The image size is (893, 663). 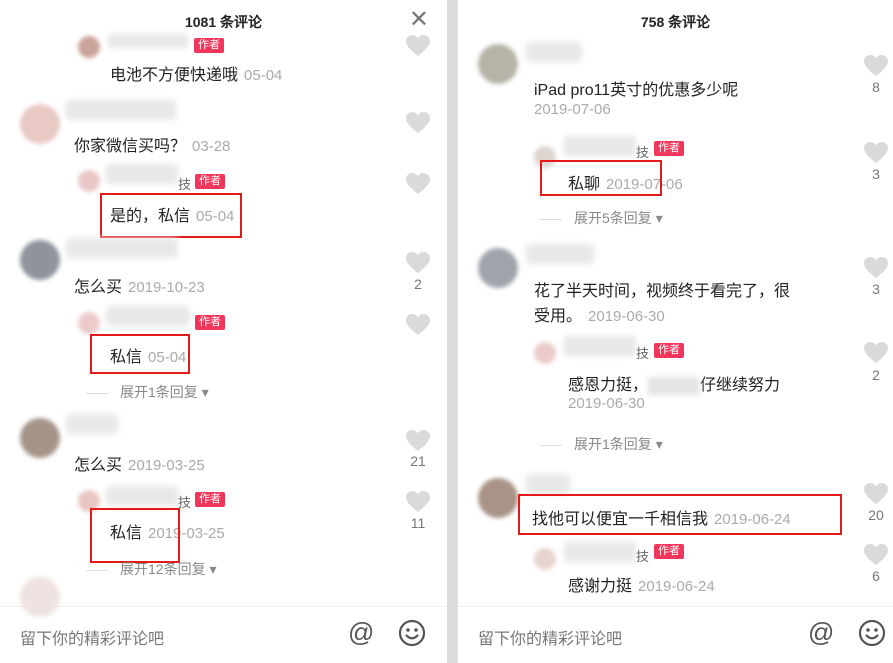 What do you see at coordinates (676, 586) in the screenshot?
I see `reply-date: 2019-06-24` at bounding box center [676, 586].